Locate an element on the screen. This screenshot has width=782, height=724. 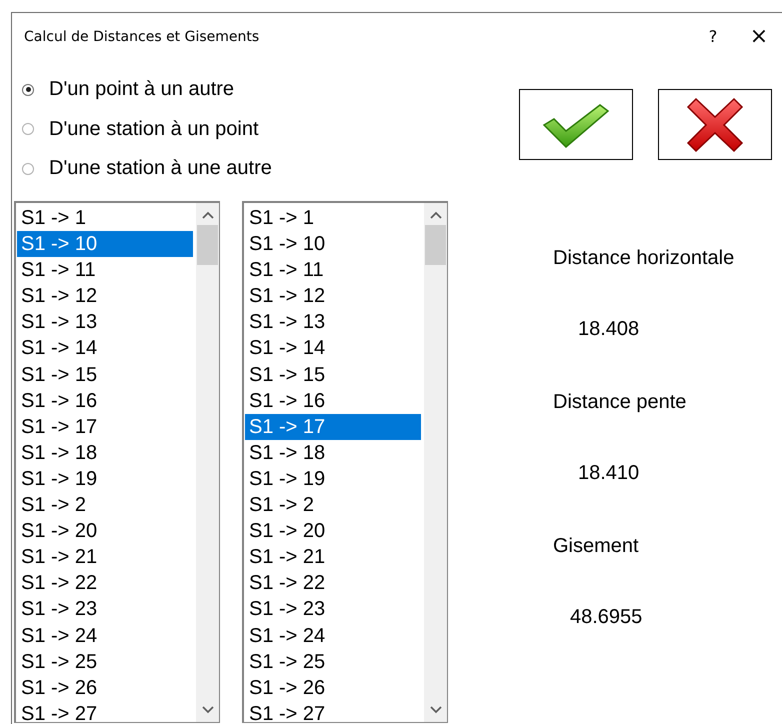
result-label: Gisement is located at coordinates (596, 546).